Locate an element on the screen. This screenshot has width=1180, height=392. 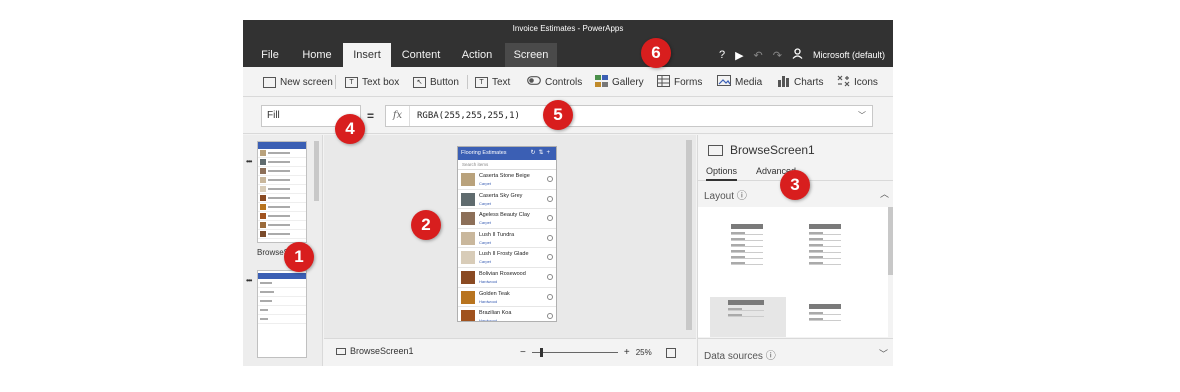
formula-input: fx RGBA(255,255,255,1) ﹀ is located at coordinates (629, 116).